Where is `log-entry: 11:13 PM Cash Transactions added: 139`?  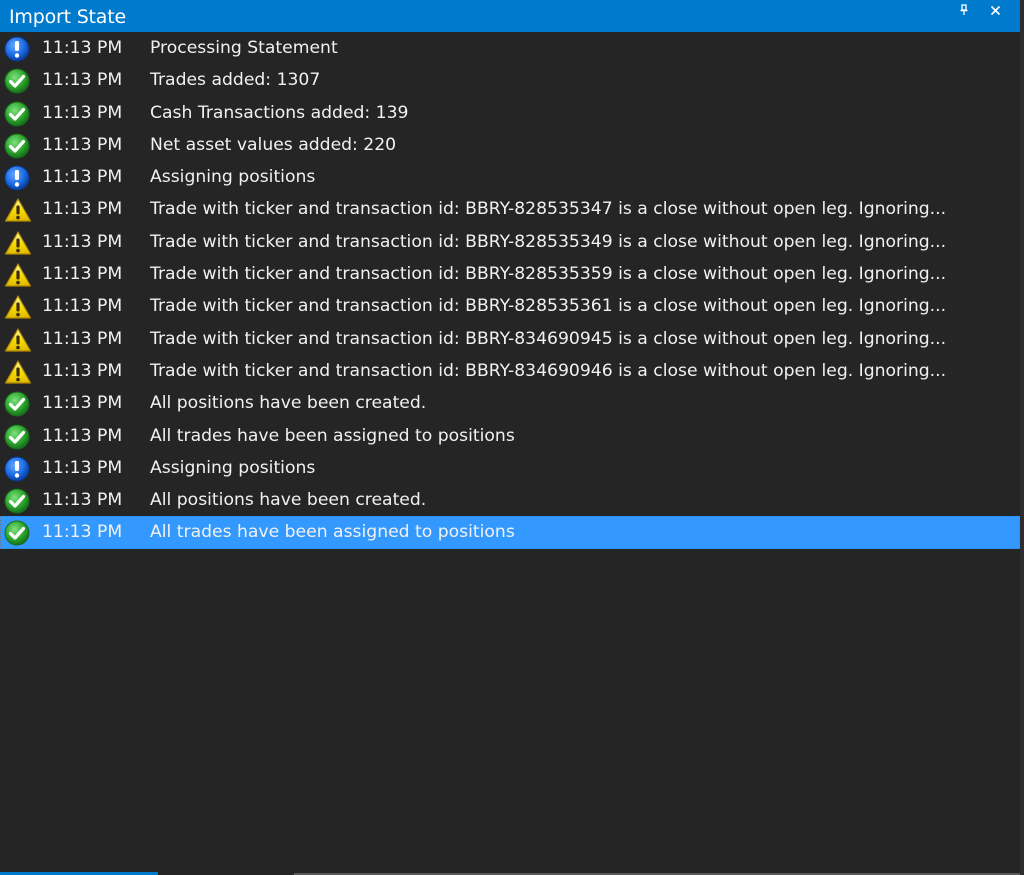
log-entry: 11:13 PM Cash Transactions added: 139 is located at coordinates (510, 113).